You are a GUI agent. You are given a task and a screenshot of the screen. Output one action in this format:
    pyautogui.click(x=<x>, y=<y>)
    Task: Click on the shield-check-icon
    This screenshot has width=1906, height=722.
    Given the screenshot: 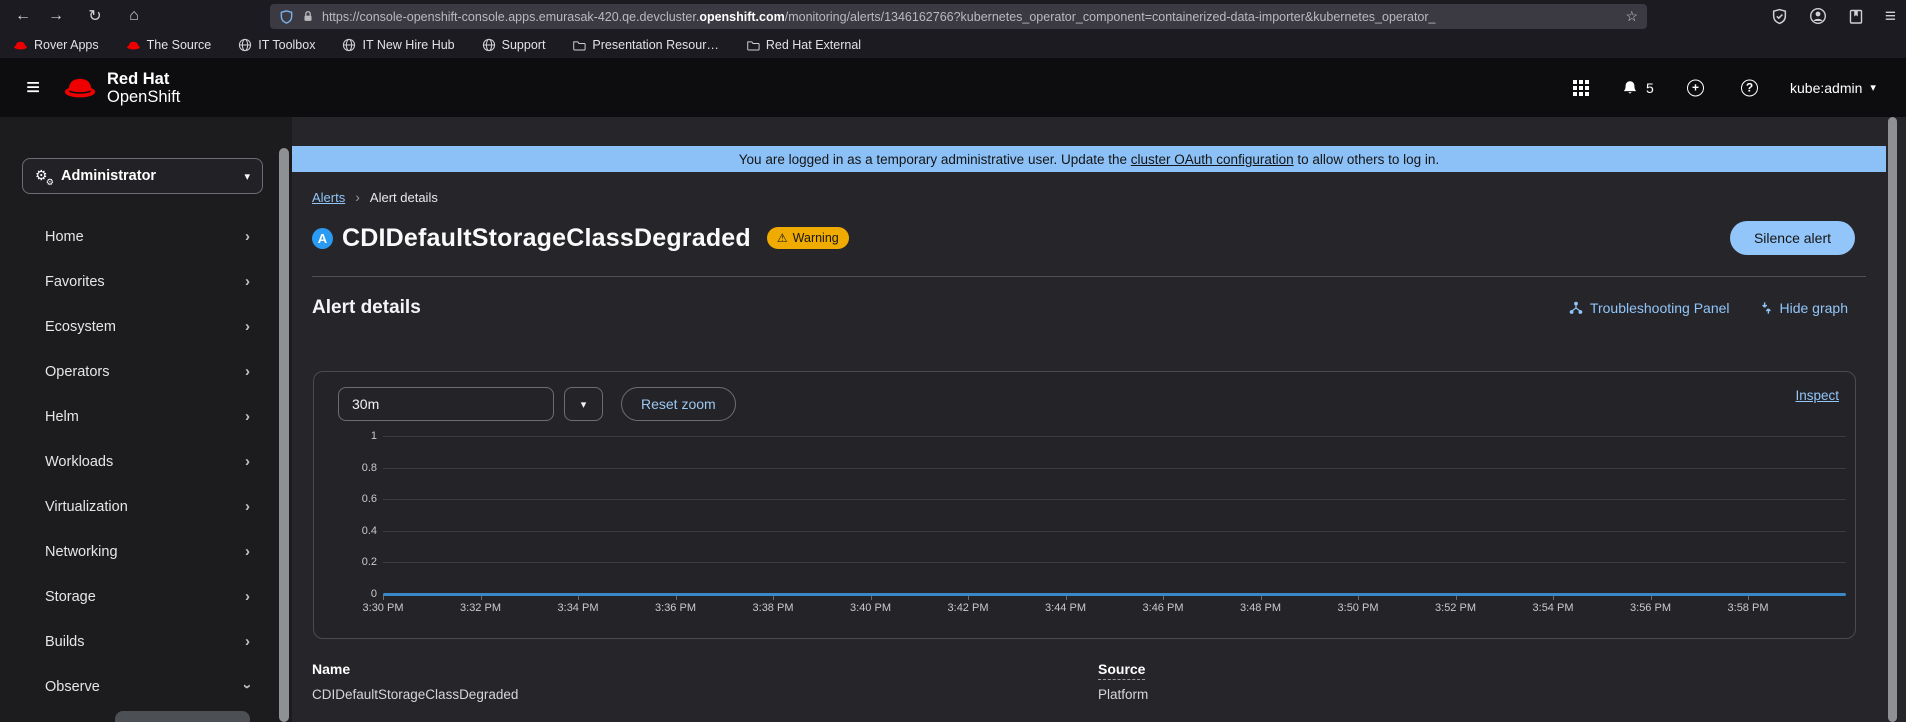 What is the action you would take?
    pyautogui.click(x=1779, y=16)
    